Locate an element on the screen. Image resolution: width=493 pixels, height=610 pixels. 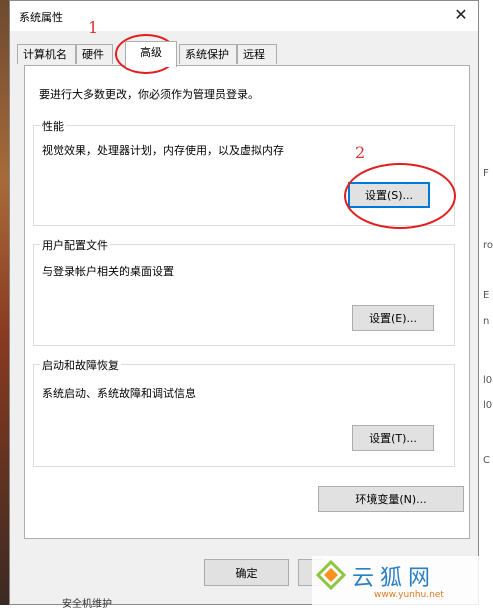
tab-computer-name: 计算机名 is located at coordinates (46, 54).